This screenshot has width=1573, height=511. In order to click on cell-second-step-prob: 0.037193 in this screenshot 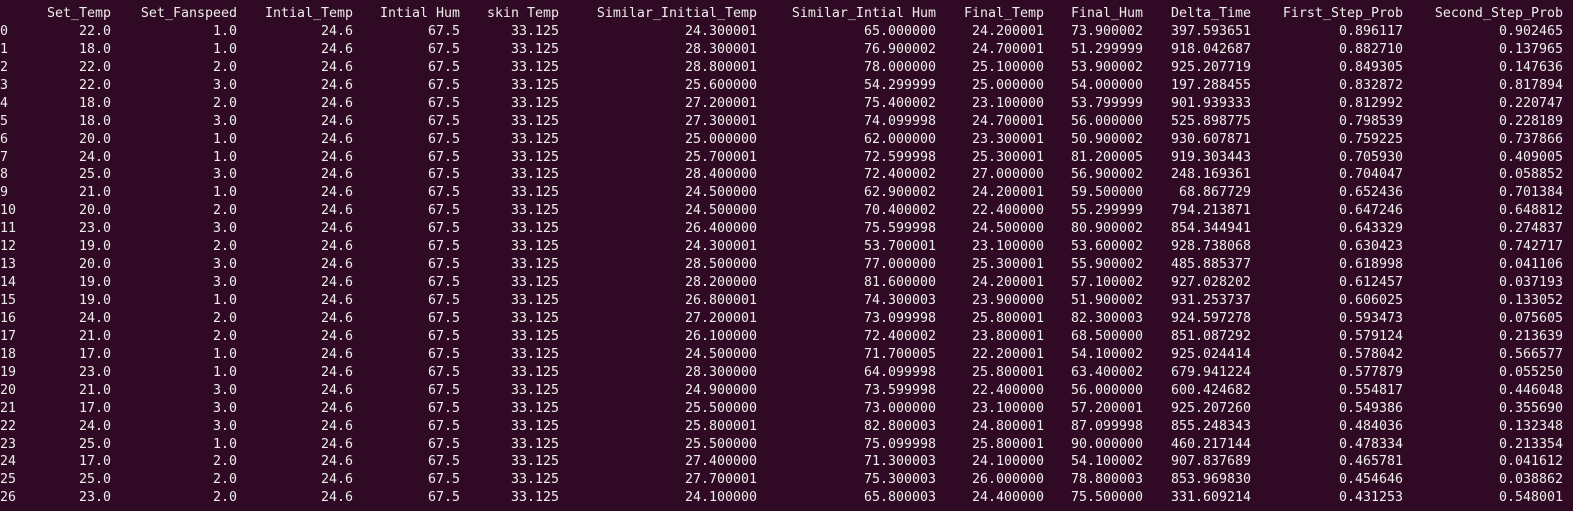, I will do `click(1530, 283)`.